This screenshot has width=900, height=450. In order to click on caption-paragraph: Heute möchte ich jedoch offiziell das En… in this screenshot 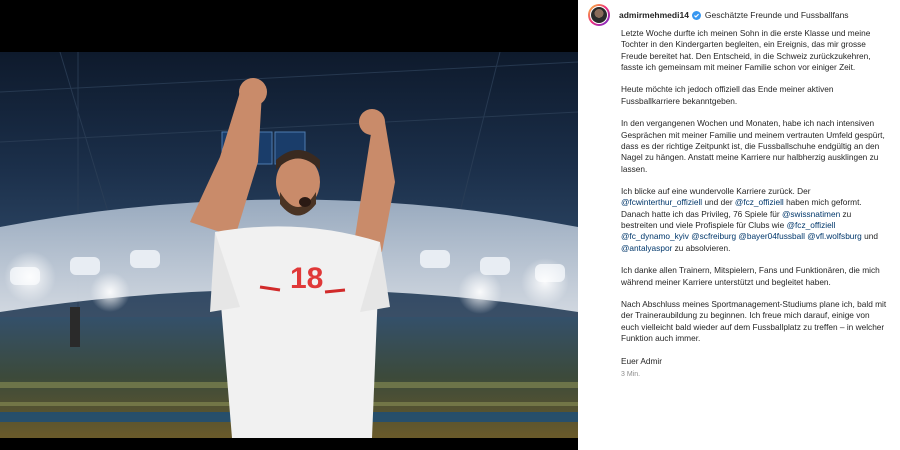, I will do `click(727, 95)`.